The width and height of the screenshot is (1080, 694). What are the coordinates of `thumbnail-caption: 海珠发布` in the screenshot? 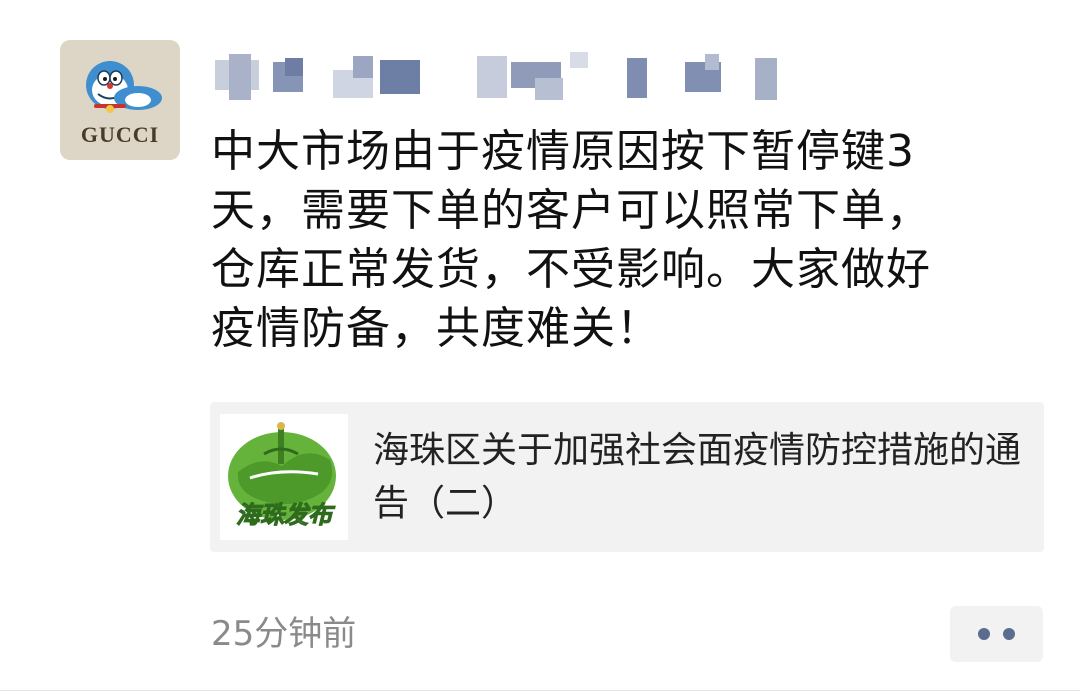 It's located at (284, 515).